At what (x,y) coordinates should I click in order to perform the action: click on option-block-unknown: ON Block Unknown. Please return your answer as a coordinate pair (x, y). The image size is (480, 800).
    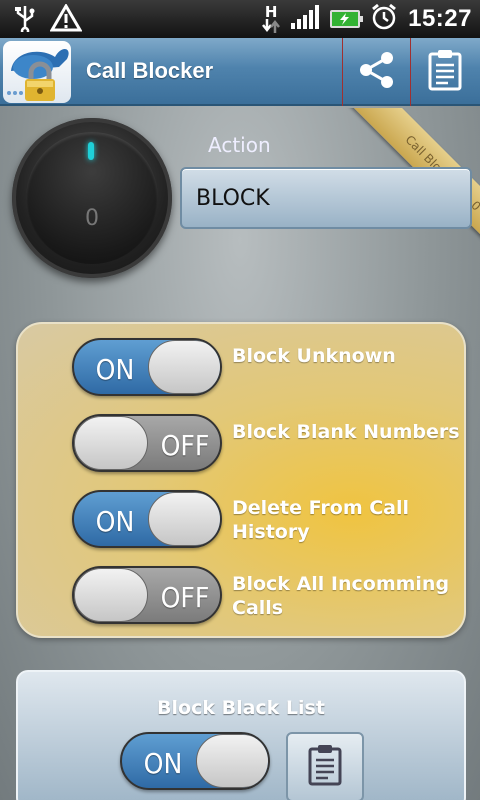
    Looking at the image, I should click on (267, 369).